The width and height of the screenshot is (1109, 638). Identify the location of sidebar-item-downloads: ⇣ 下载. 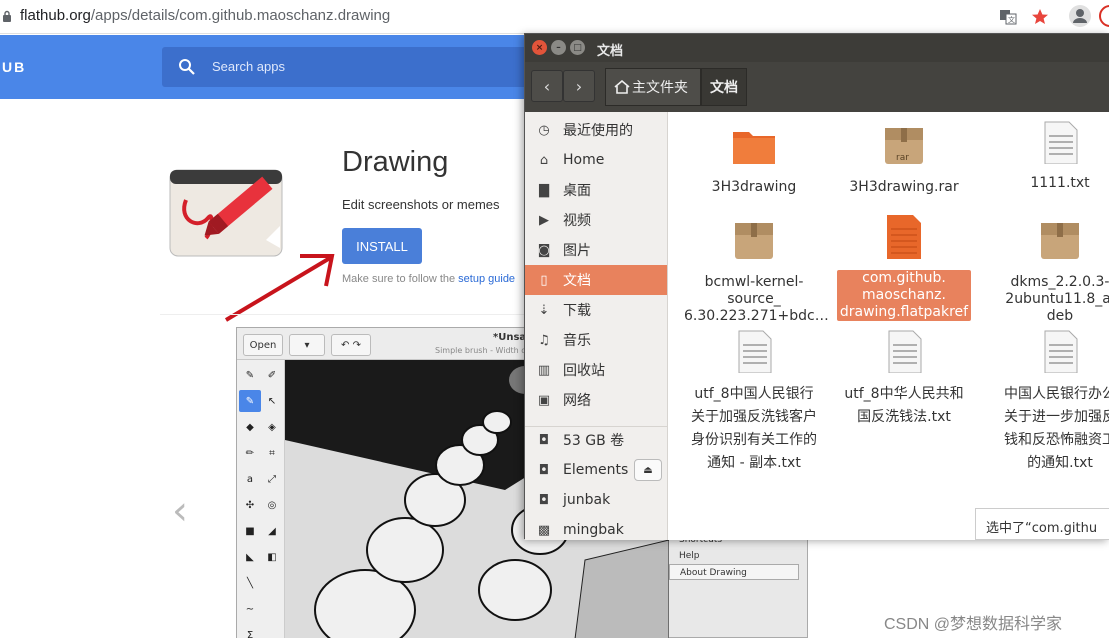
(596, 310).